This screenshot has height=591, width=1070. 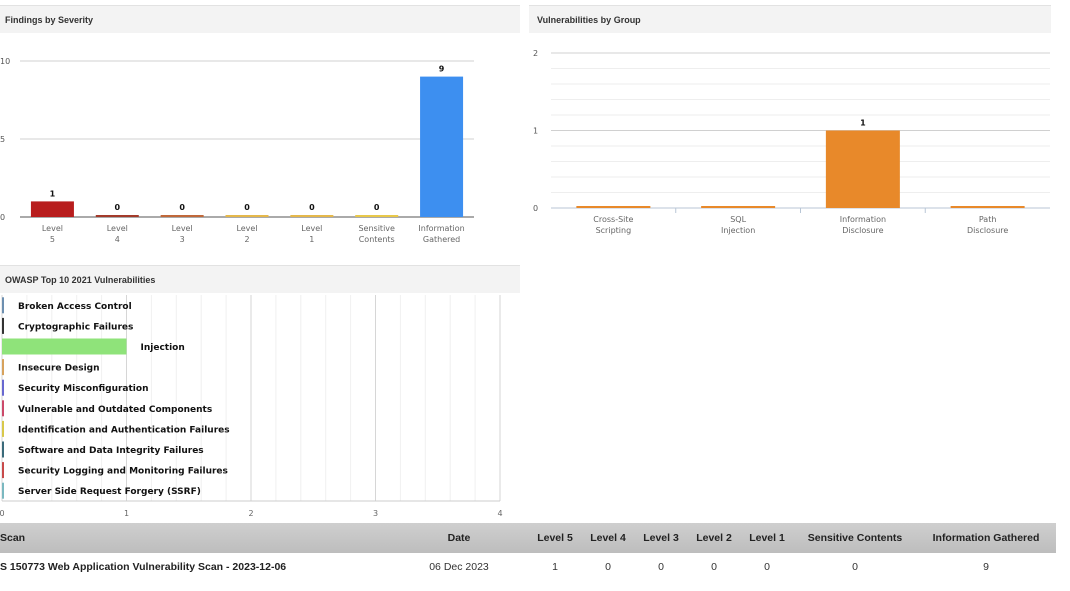 What do you see at coordinates (986, 567) in the screenshot?
I see `row-information-gathered: 9` at bounding box center [986, 567].